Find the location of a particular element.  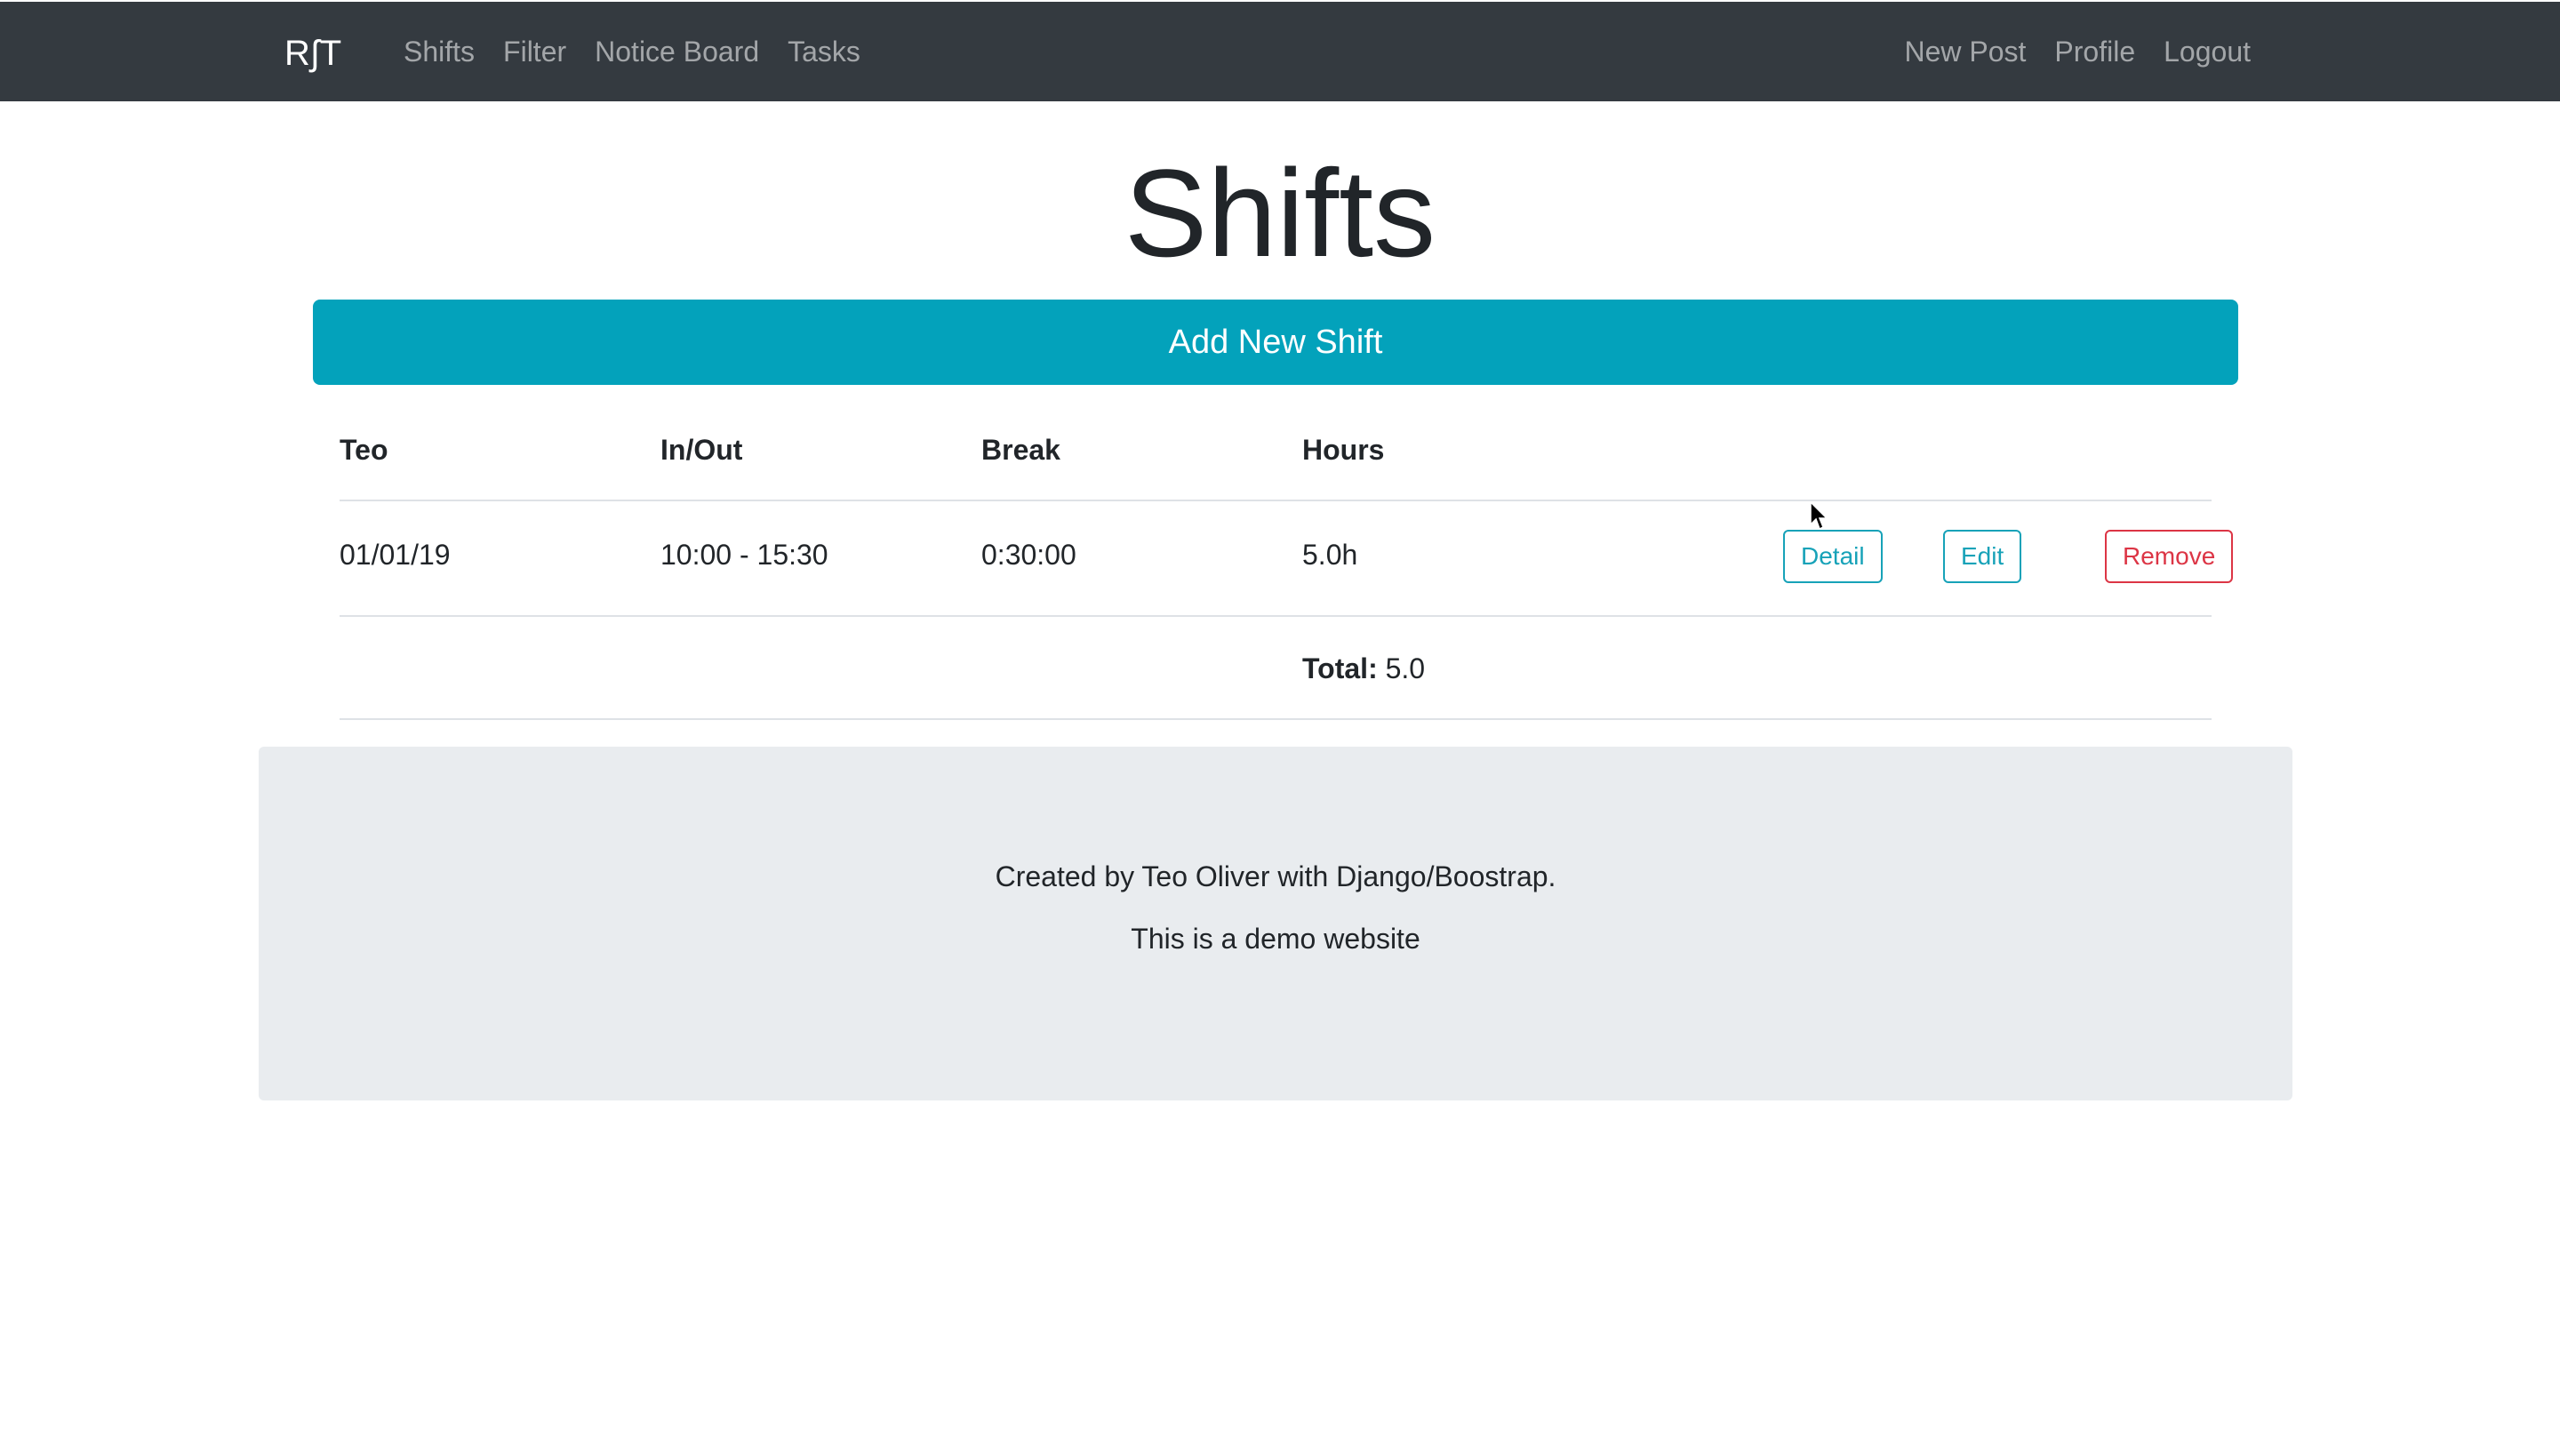

column-header-hours: Hours is located at coordinates (1343, 450).